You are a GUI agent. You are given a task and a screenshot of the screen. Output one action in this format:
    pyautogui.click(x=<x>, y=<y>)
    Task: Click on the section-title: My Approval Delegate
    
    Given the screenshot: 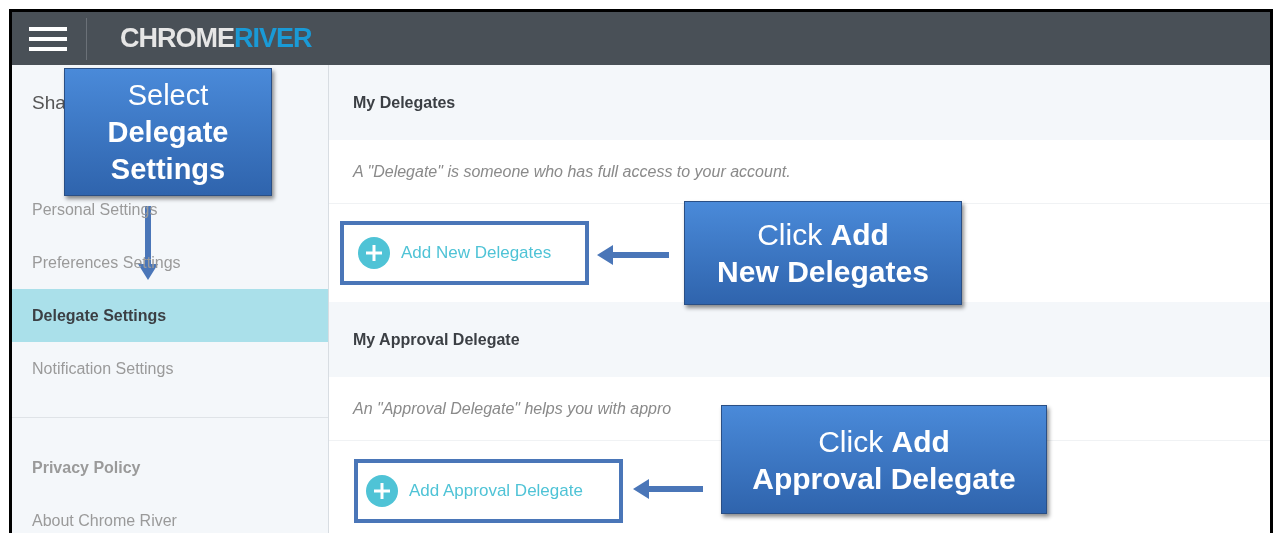 What is the action you would take?
    pyautogui.click(x=436, y=339)
    